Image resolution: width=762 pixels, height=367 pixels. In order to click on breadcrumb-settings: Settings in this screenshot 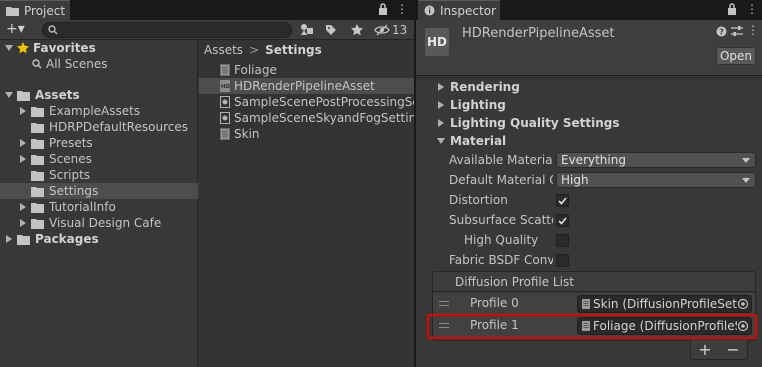, I will do `click(293, 50)`.